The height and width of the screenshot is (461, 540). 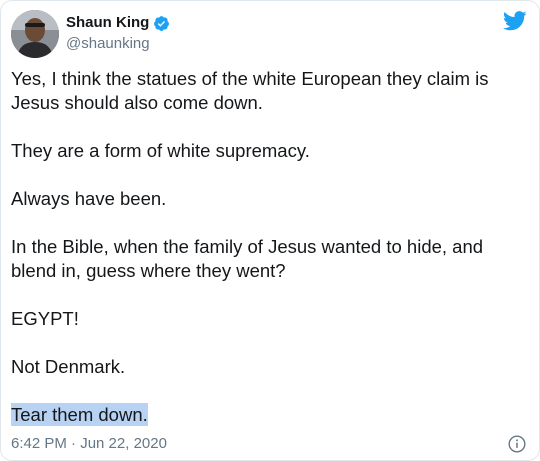 What do you see at coordinates (89, 444) in the screenshot?
I see `tweet-timestamp: 6:42 PM · Jun 22, 2020` at bounding box center [89, 444].